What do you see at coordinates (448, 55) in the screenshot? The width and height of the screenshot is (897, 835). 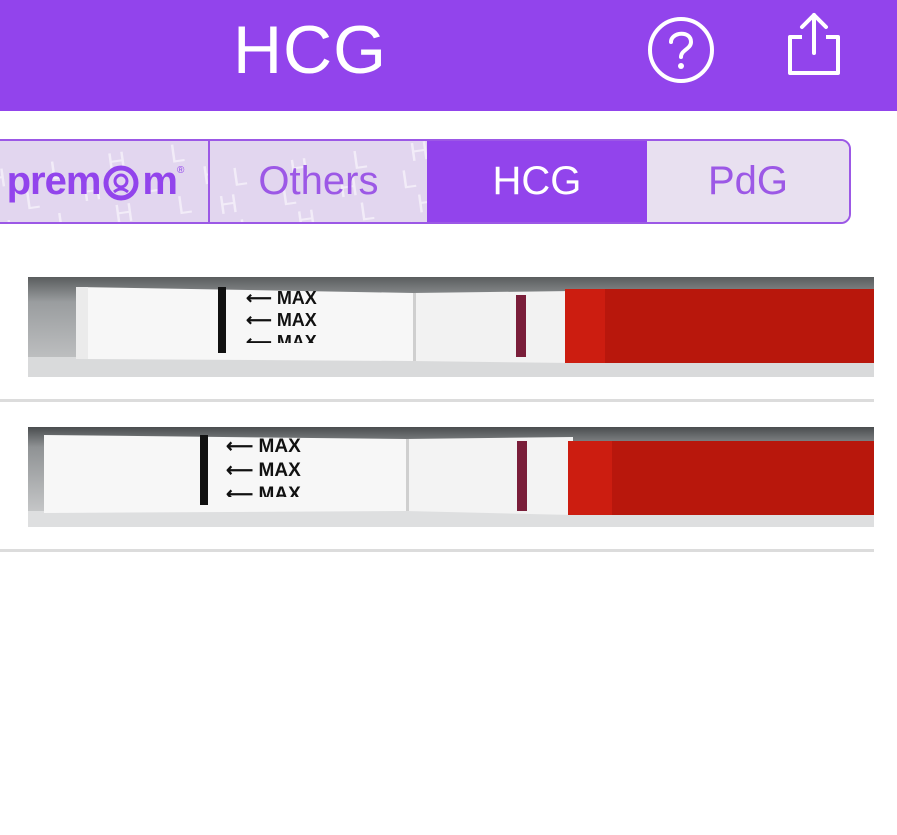 I see `nav-header: HCG` at bounding box center [448, 55].